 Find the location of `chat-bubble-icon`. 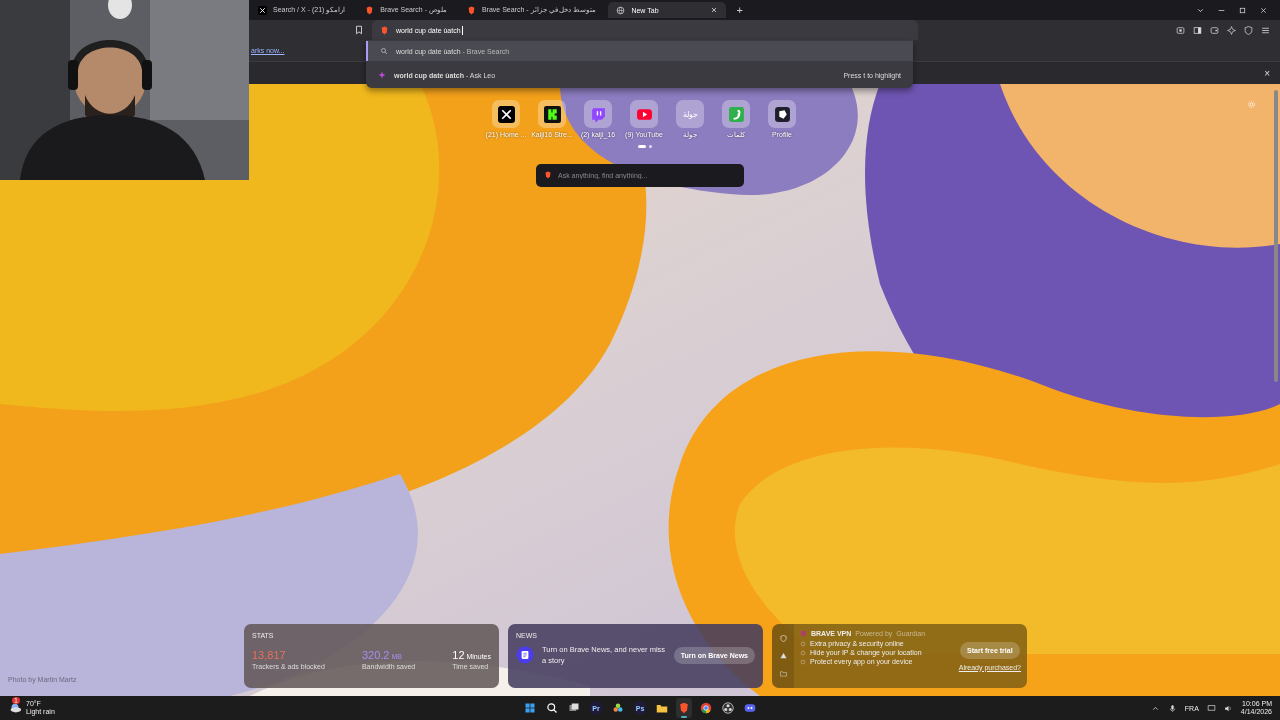

chat-bubble-icon is located at coordinates (598, 114).